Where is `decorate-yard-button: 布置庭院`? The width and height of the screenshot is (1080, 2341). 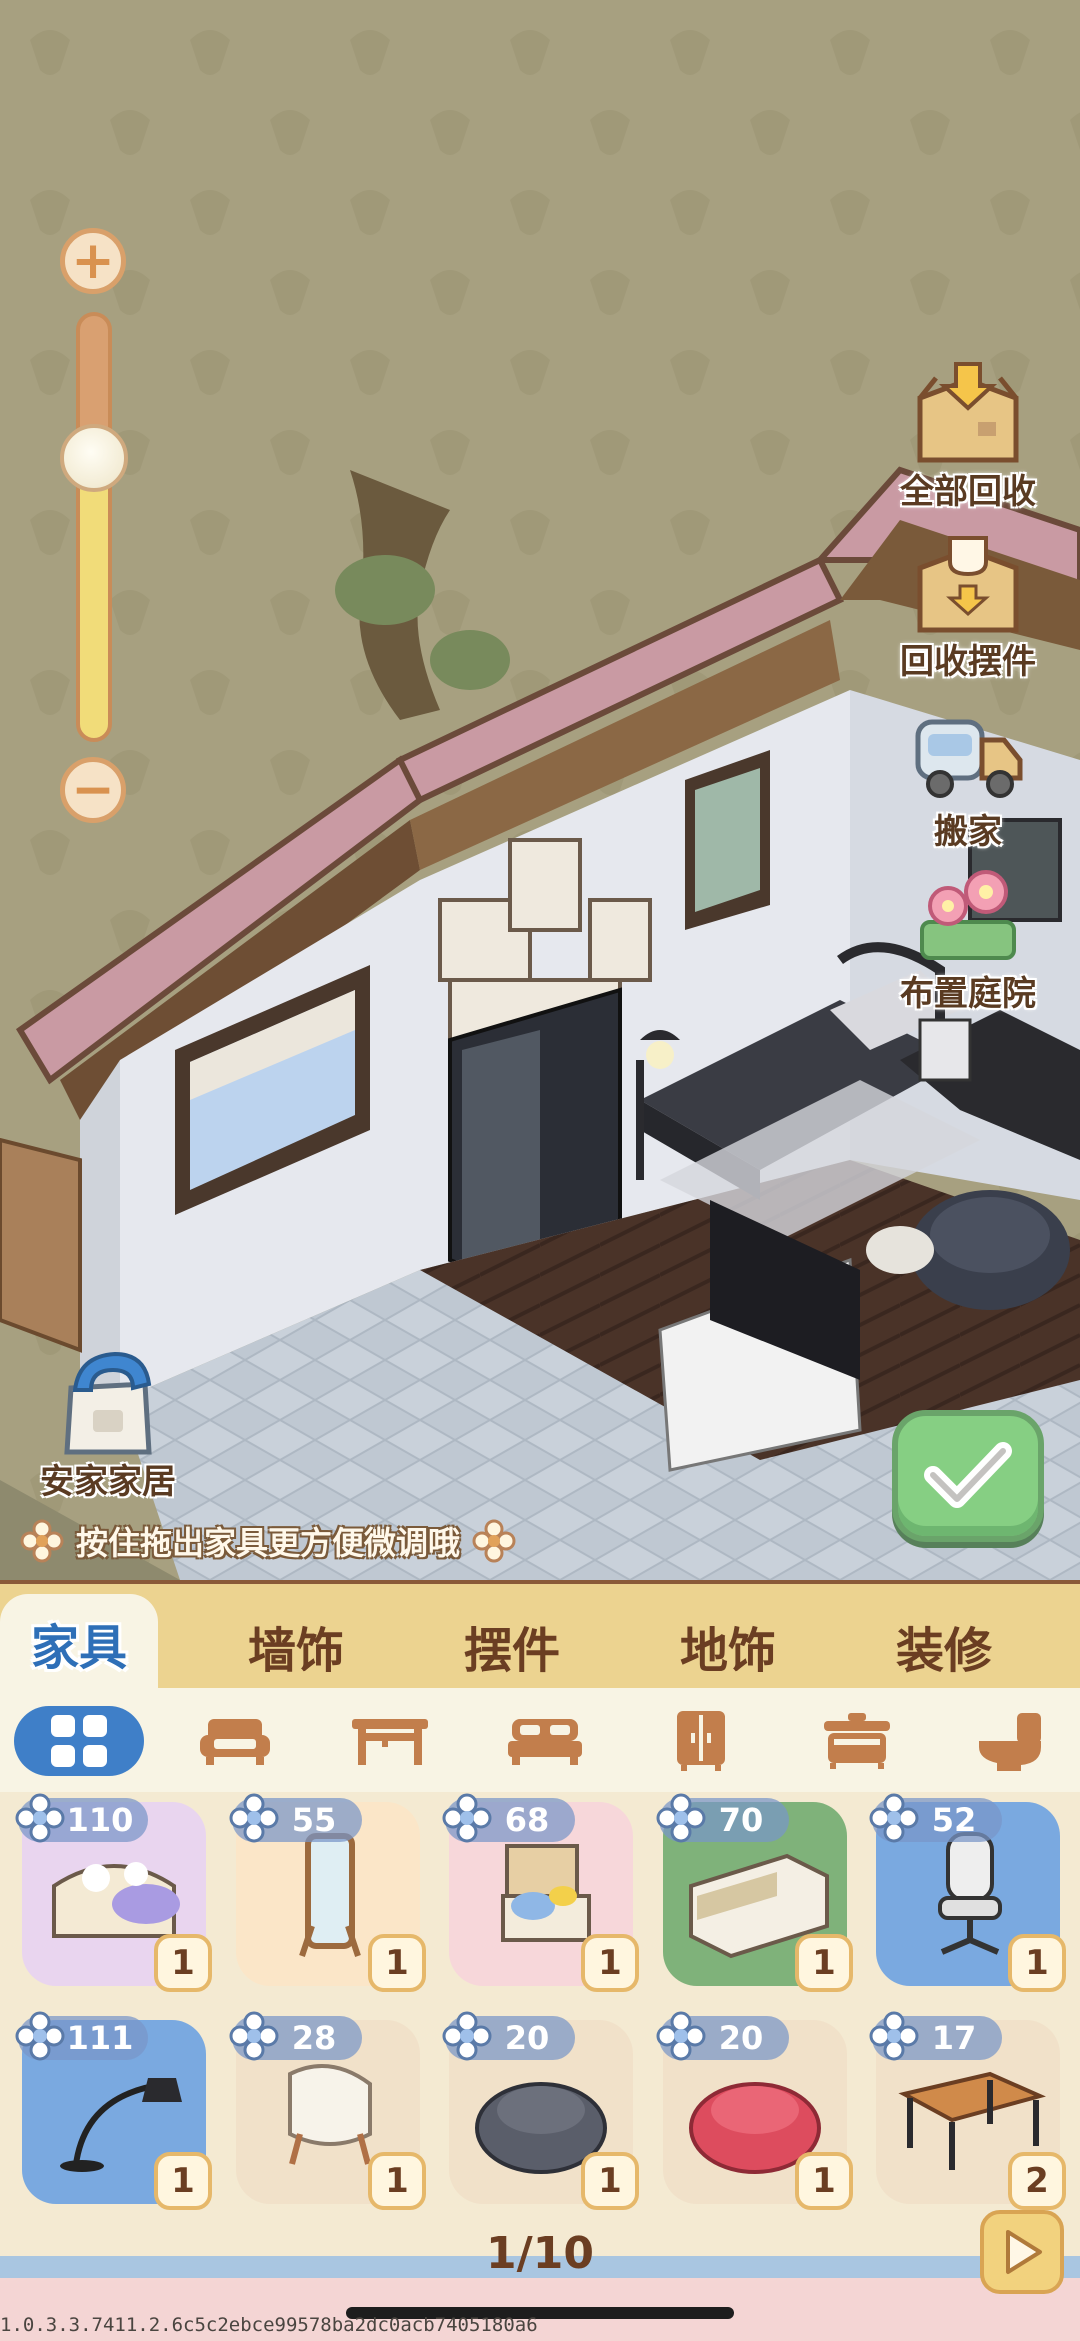
decorate-yard-button: 布置庭院 is located at coordinates (968, 938).